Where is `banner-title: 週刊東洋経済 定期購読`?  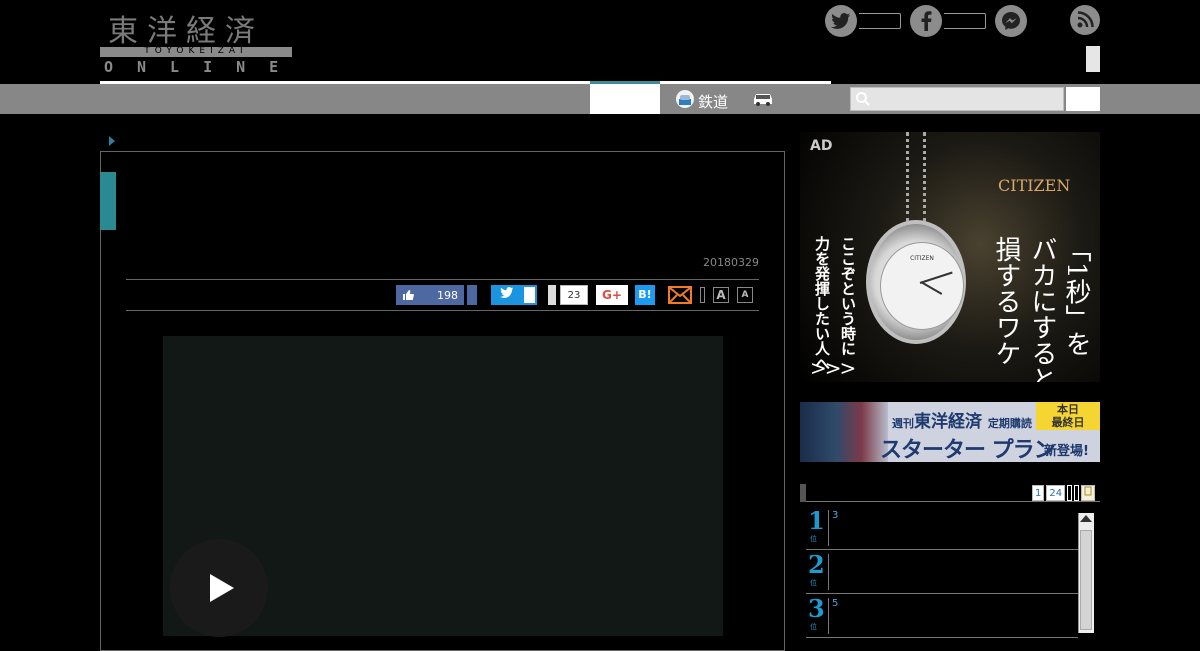 banner-title: 週刊東洋経済 定期購読 is located at coordinates (962, 419).